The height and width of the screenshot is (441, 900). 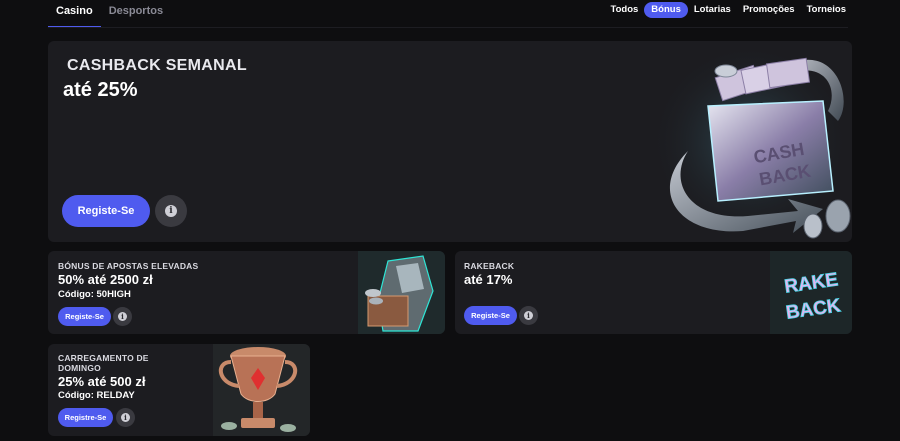 What do you see at coordinates (94, 294) in the screenshot?
I see `promo-code: Código: 50HIGH` at bounding box center [94, 294].